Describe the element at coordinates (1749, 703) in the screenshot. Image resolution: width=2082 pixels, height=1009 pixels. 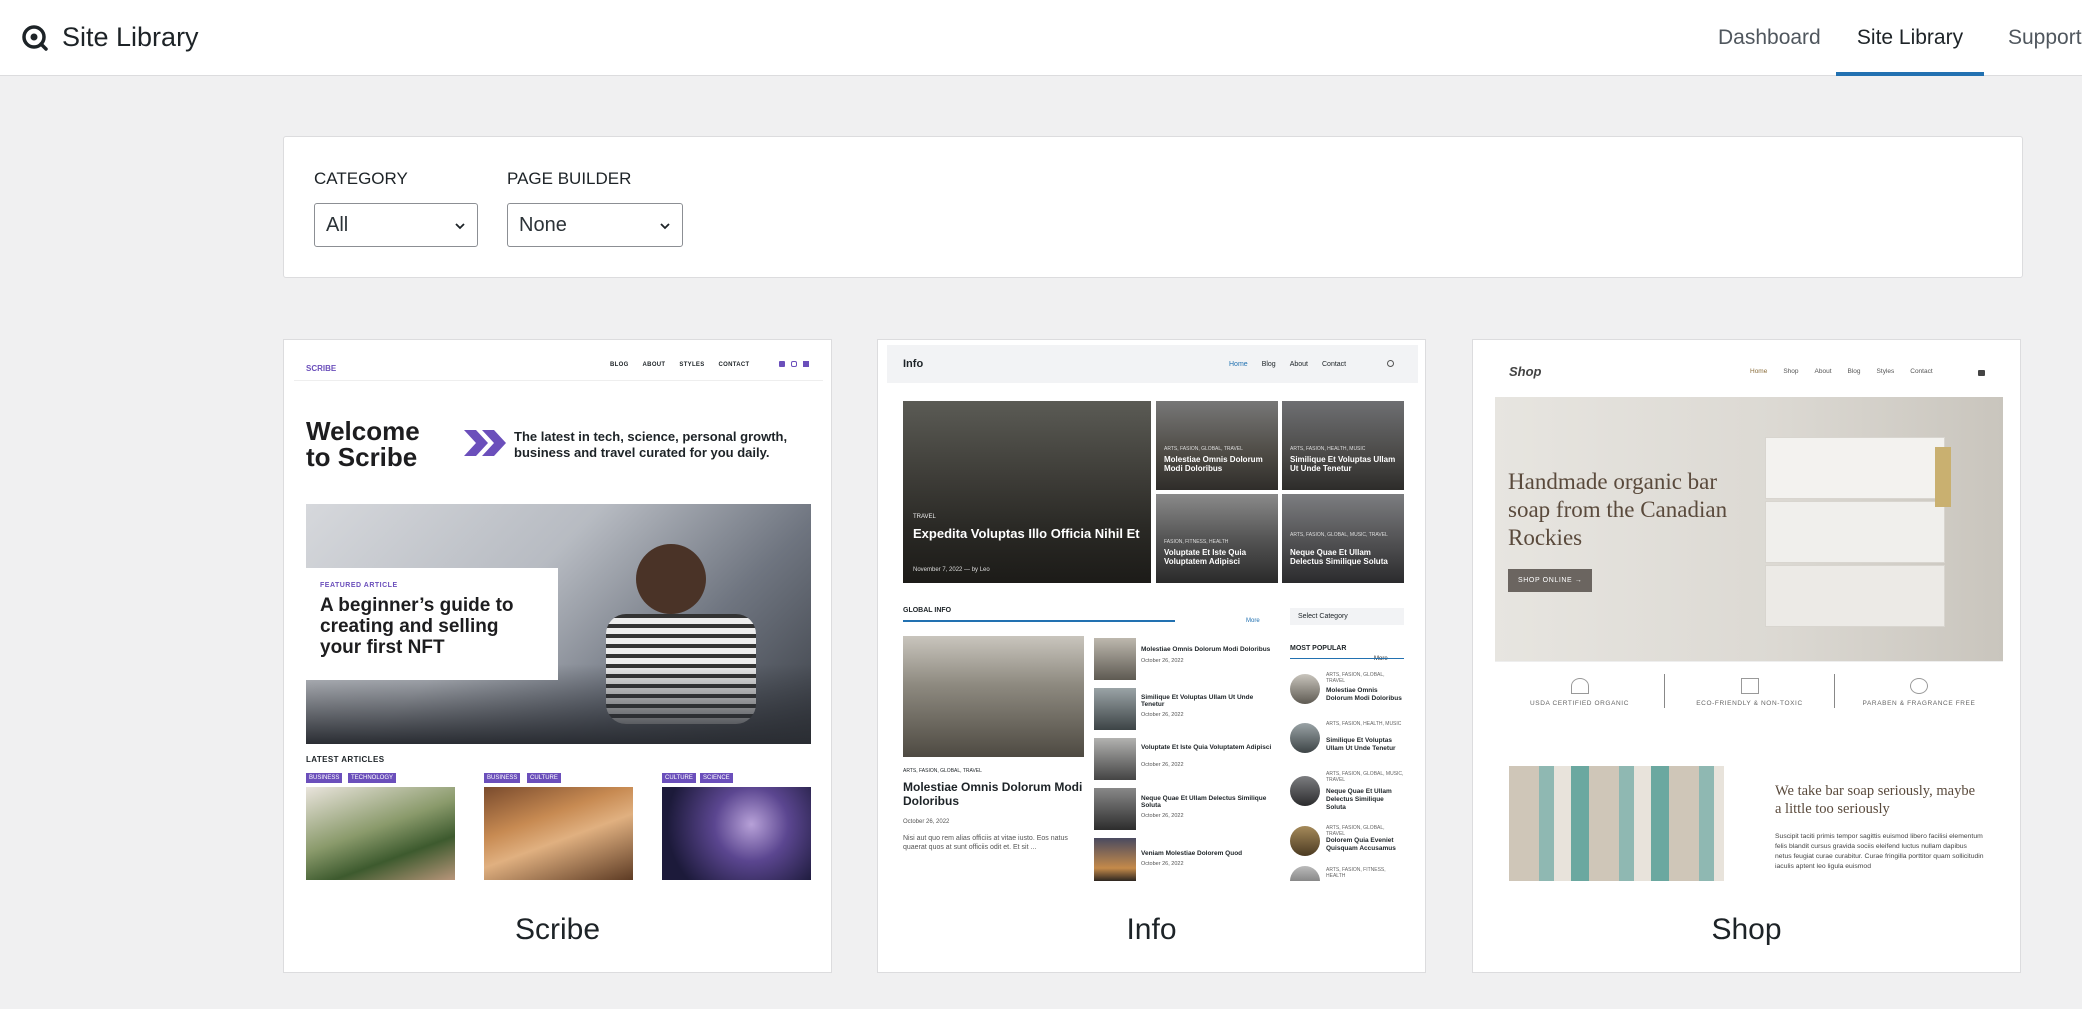
I see `feature-label: ECO-FRIENDLY & NON-TOXIC` at that location.